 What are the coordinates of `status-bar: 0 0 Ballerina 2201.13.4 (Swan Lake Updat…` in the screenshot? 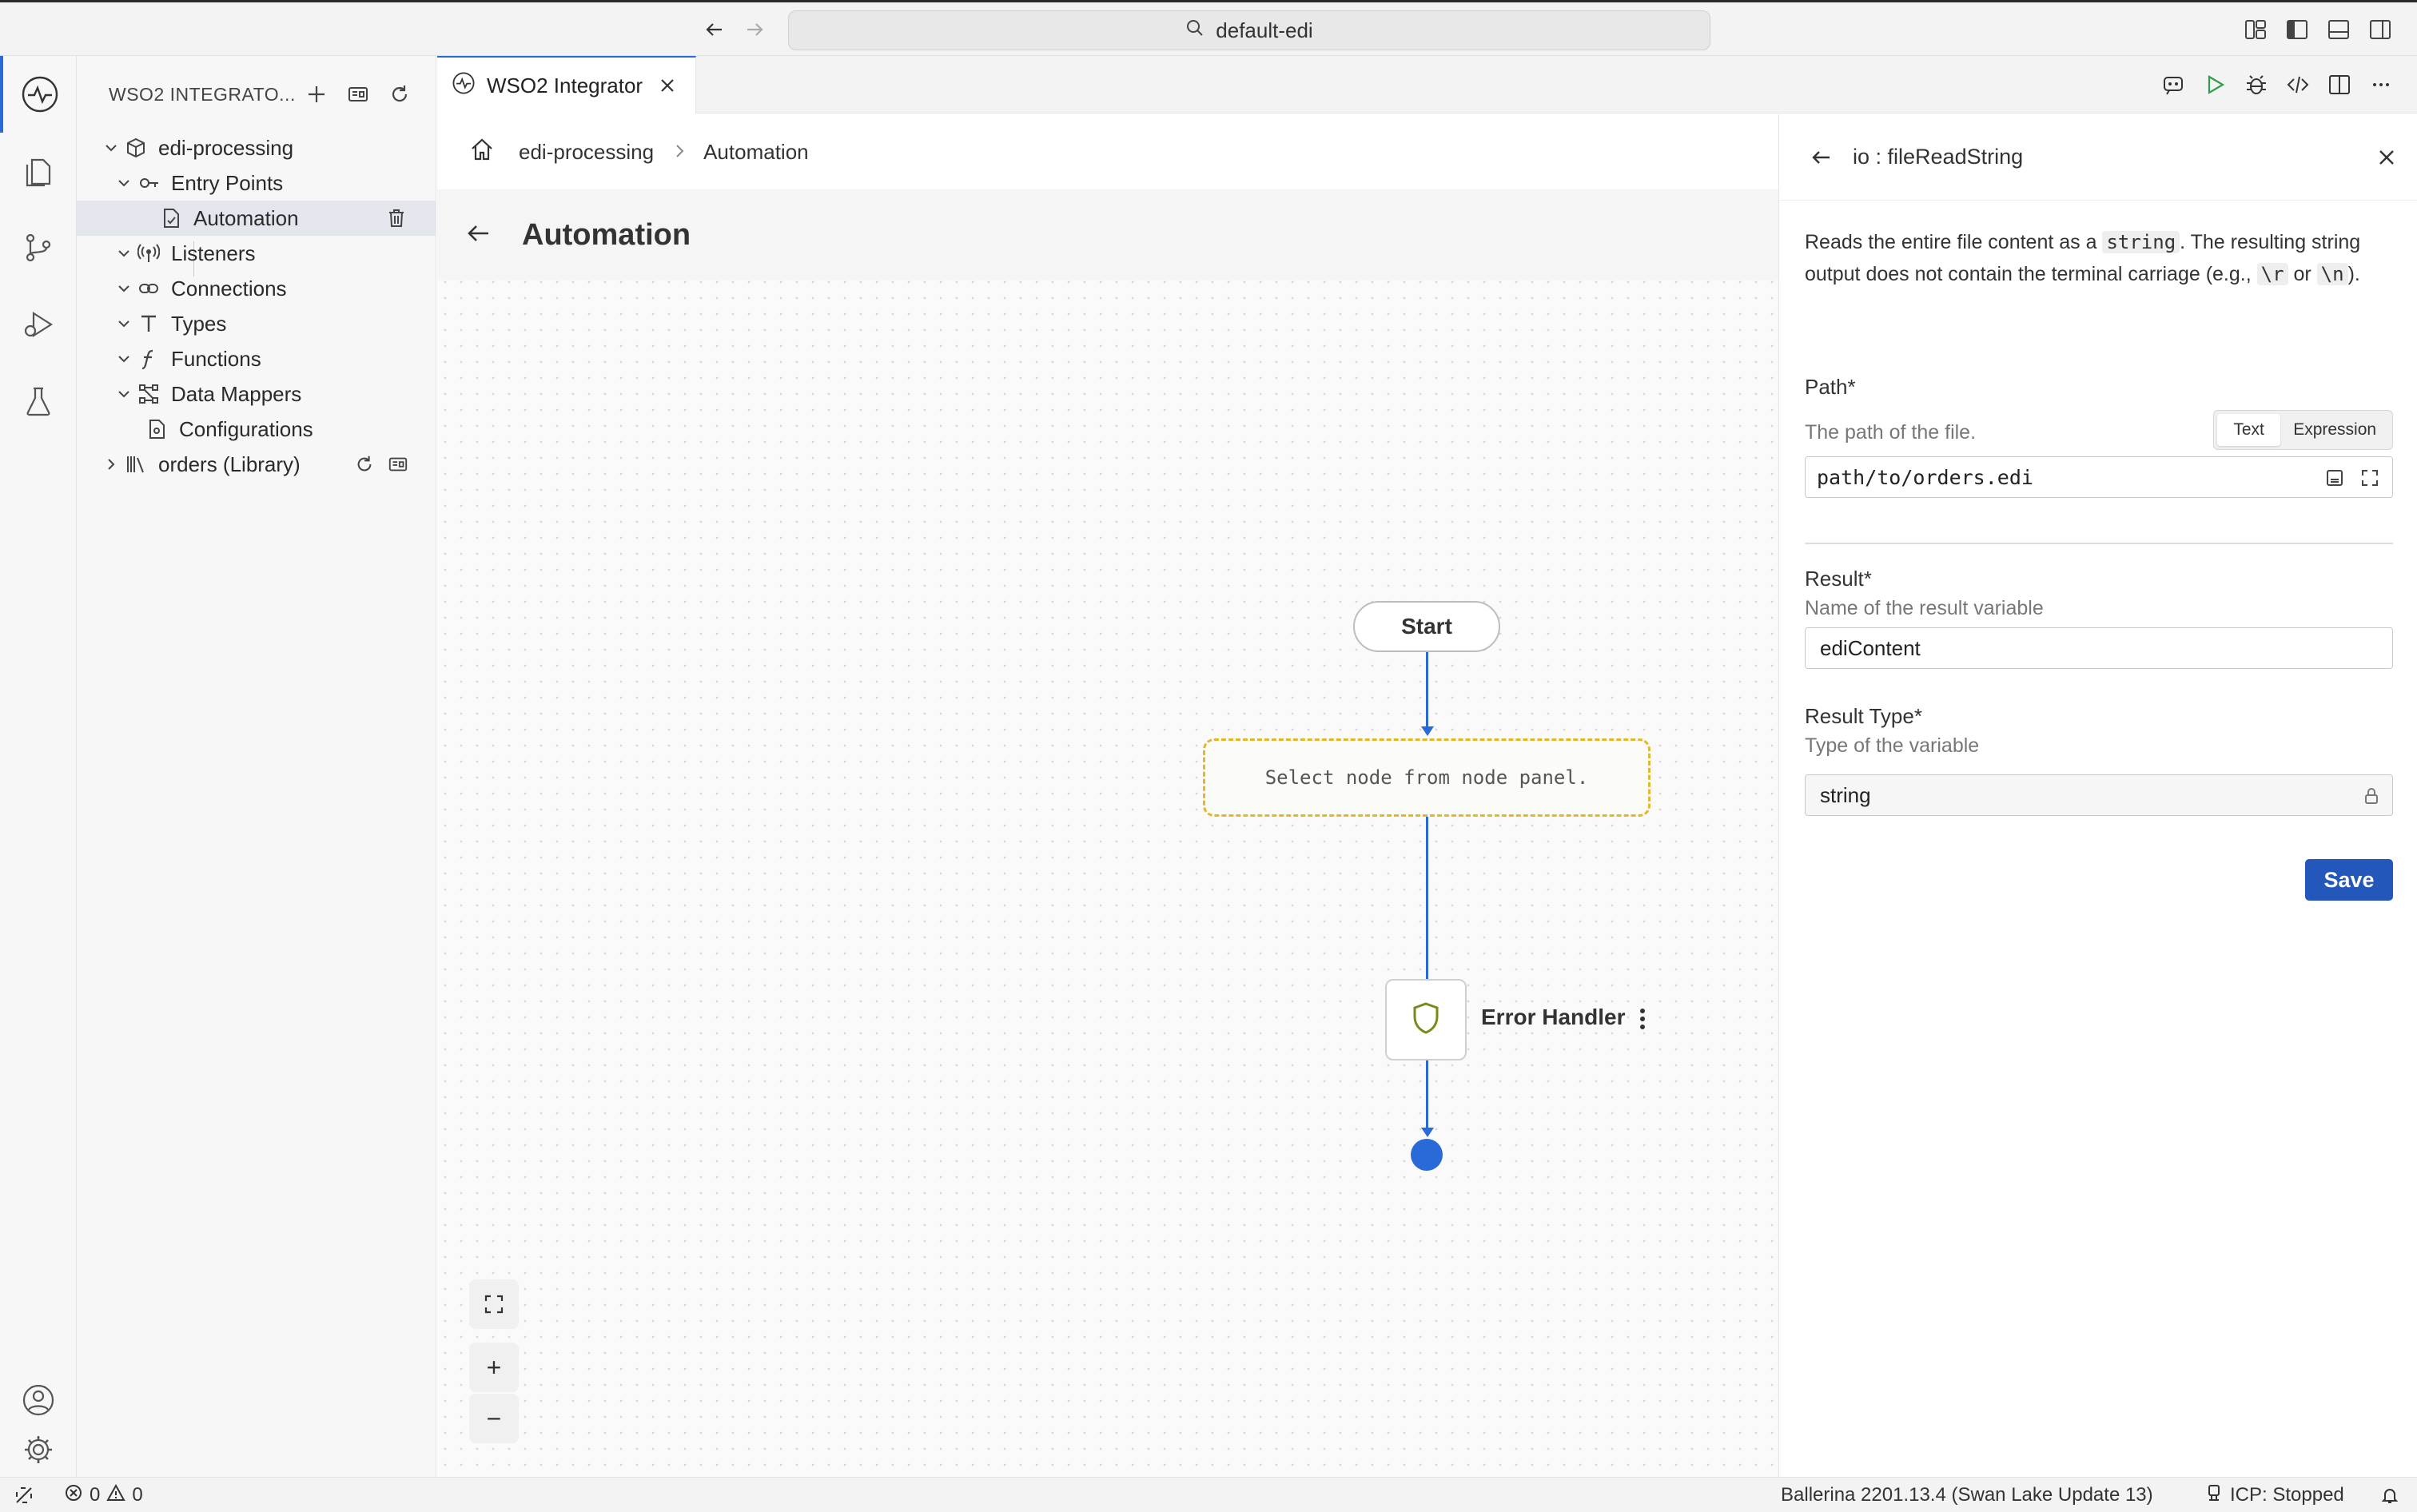 It's located at (1208, 1494).